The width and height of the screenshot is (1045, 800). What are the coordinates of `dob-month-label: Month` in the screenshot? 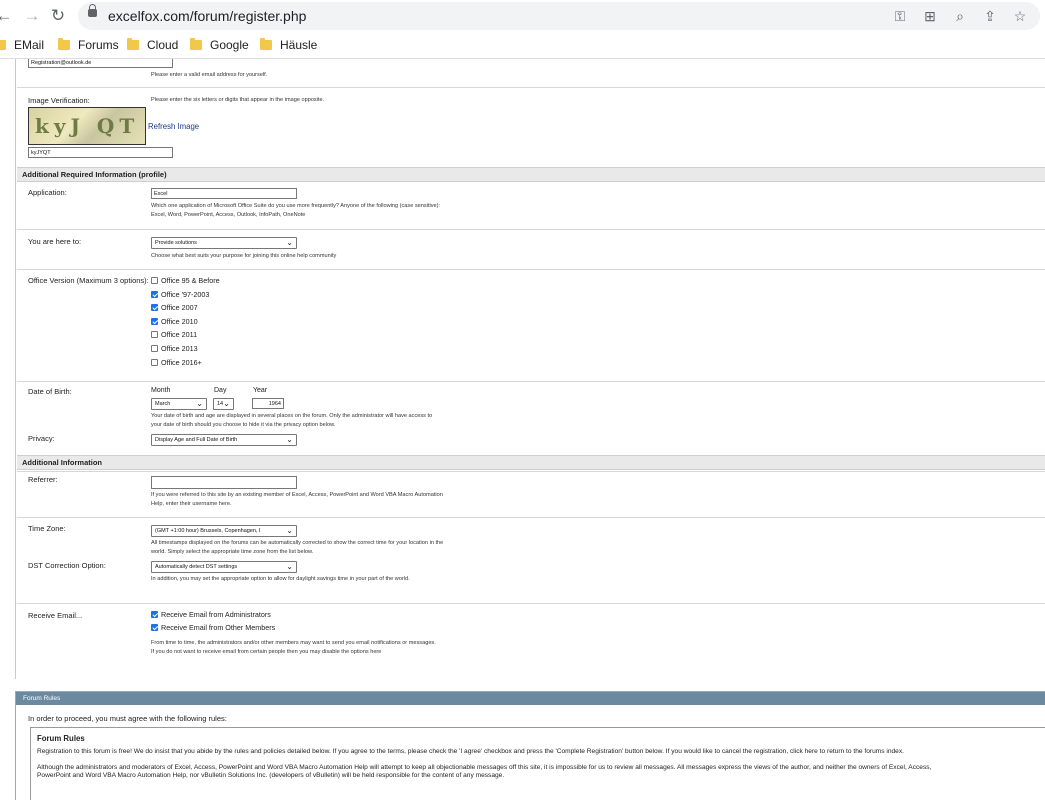 It's located at (161, 390).